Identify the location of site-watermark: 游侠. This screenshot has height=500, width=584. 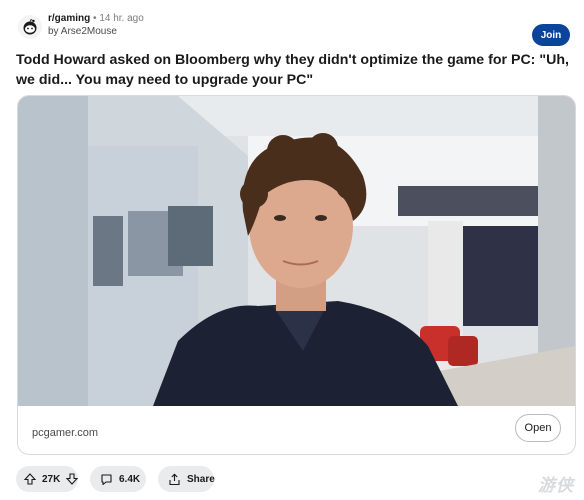
(556, 485).